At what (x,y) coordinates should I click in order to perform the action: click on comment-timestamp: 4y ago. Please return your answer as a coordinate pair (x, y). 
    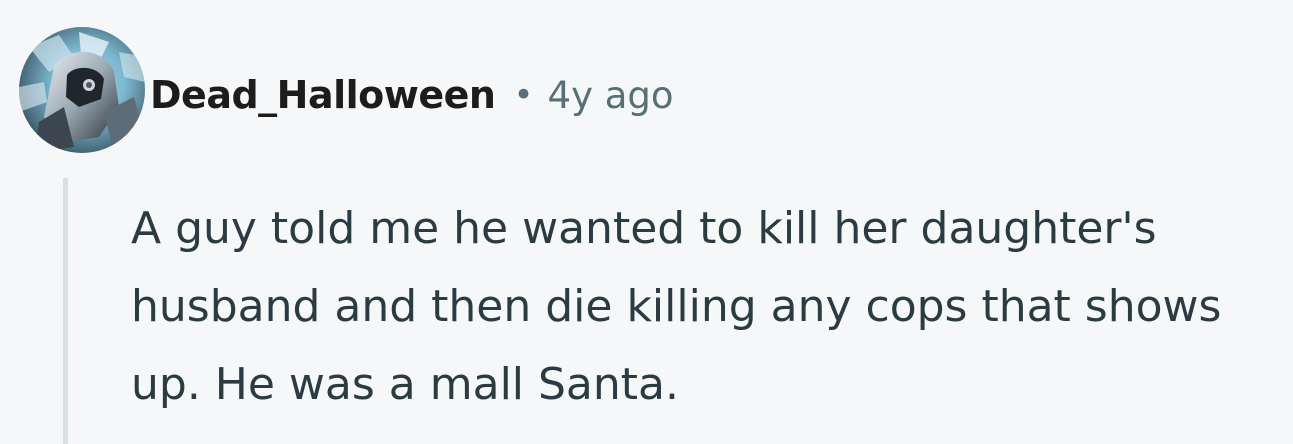
    Looking at the image, I should click on (611, 95).